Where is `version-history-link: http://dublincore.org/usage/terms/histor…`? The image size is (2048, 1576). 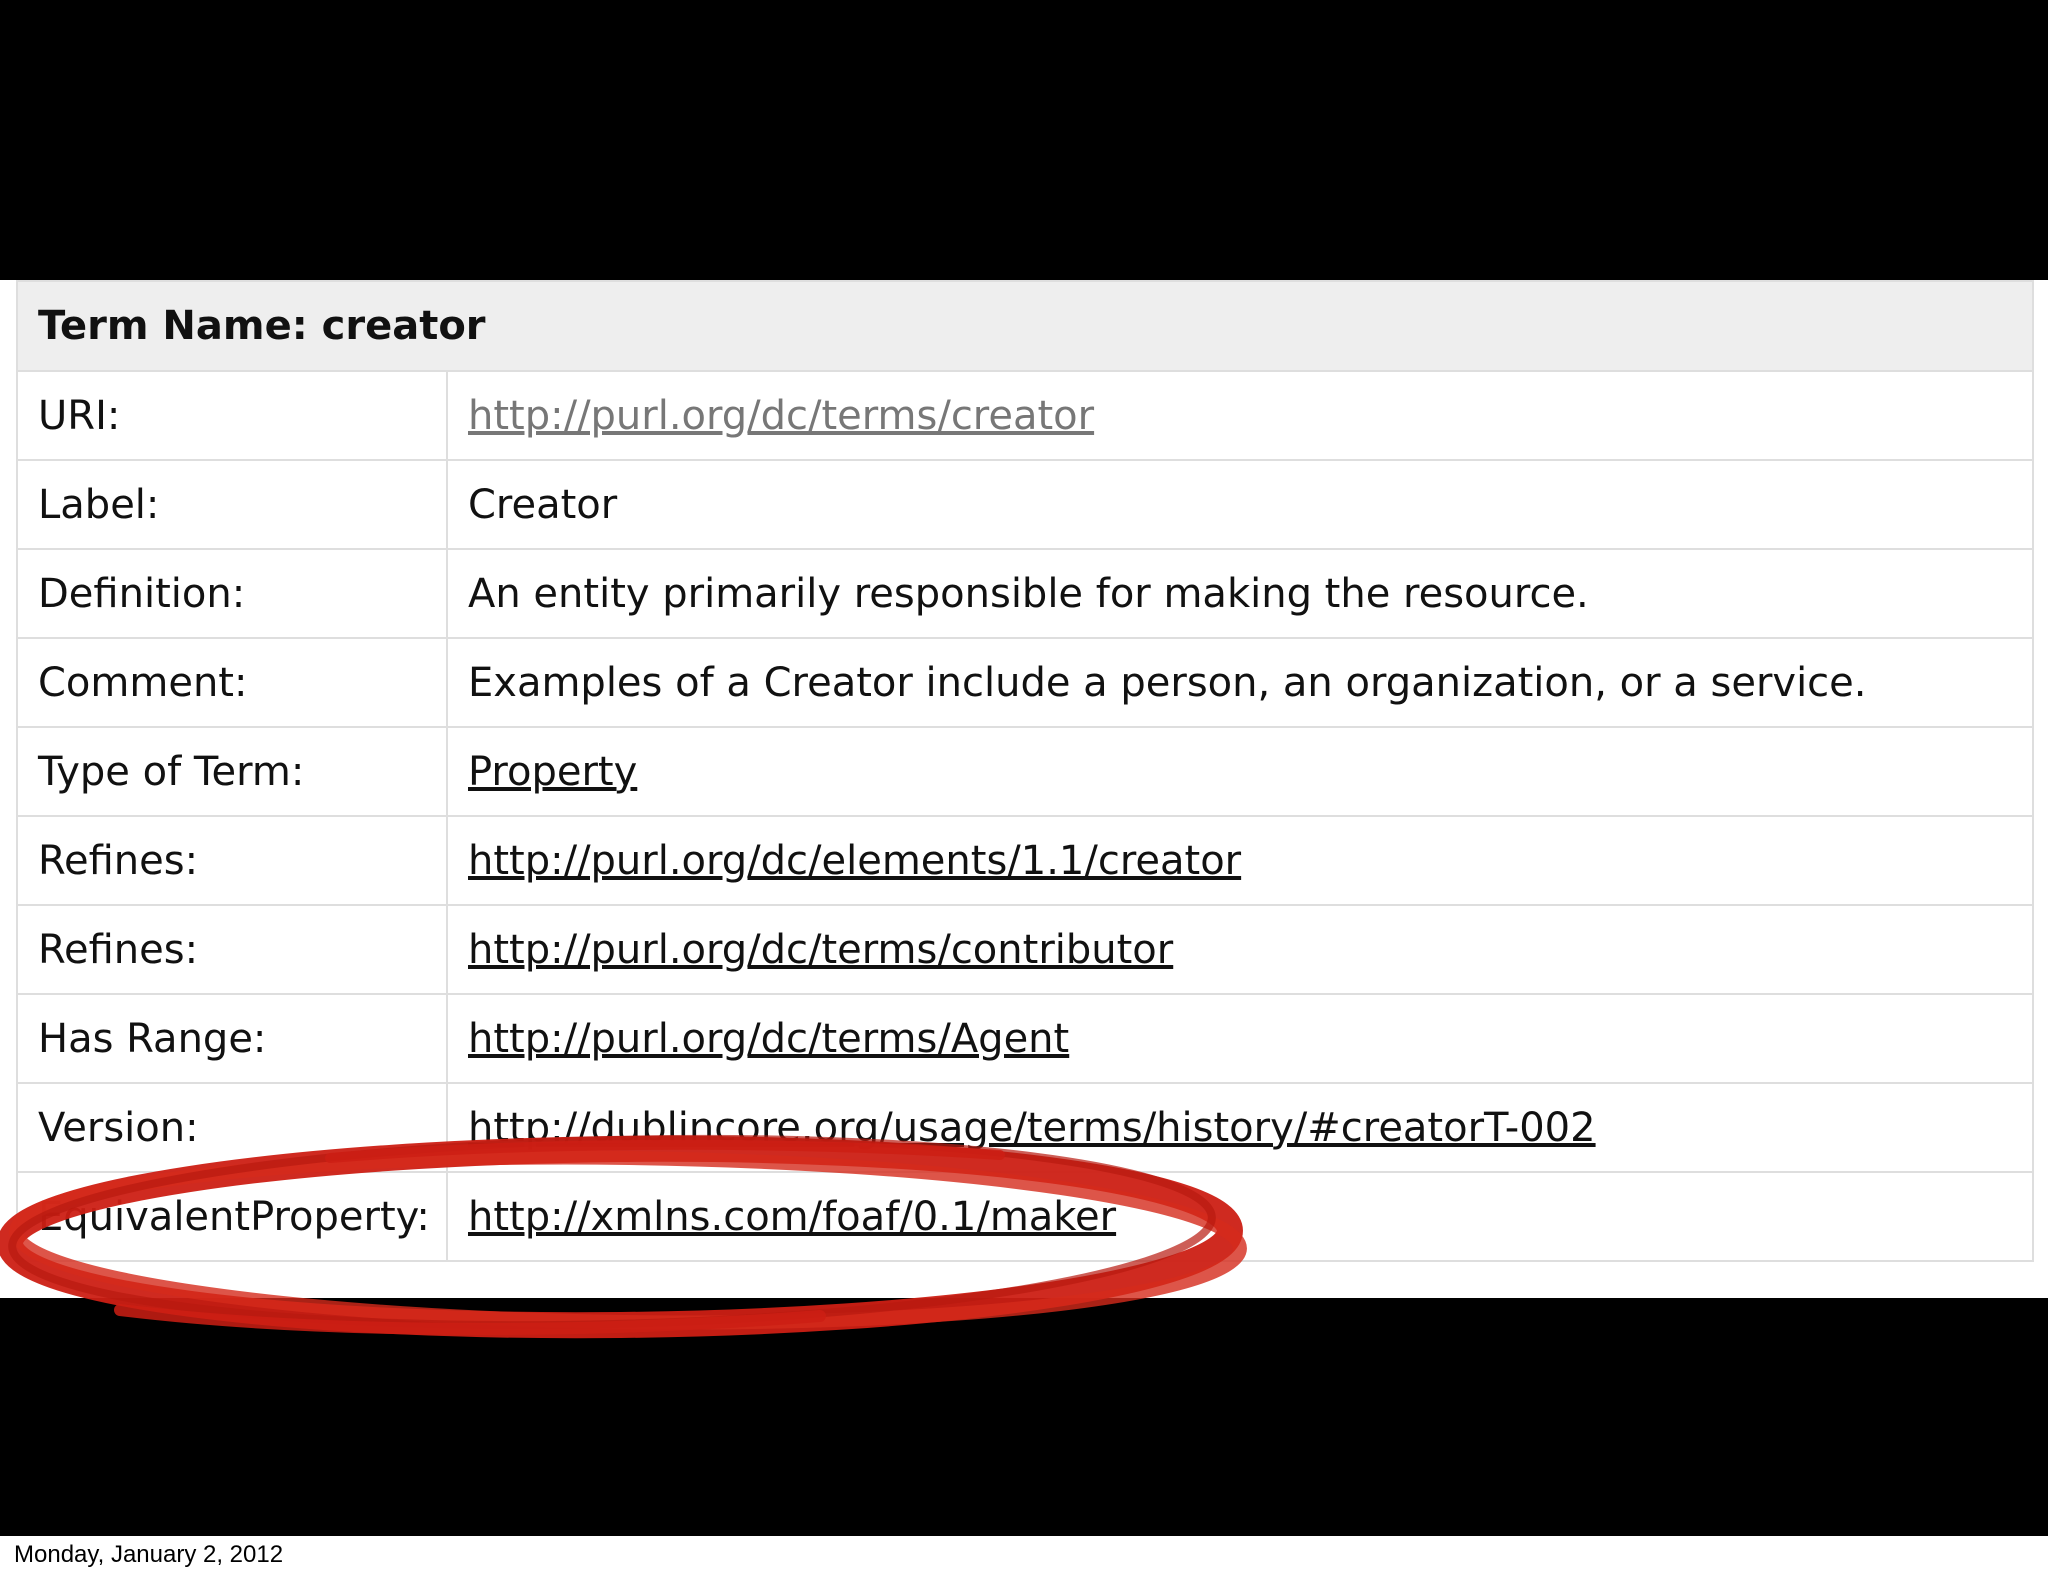 version-history-link: http://dublincore.org/usage/terms/histor… is located at coordinates (1032, 1128).